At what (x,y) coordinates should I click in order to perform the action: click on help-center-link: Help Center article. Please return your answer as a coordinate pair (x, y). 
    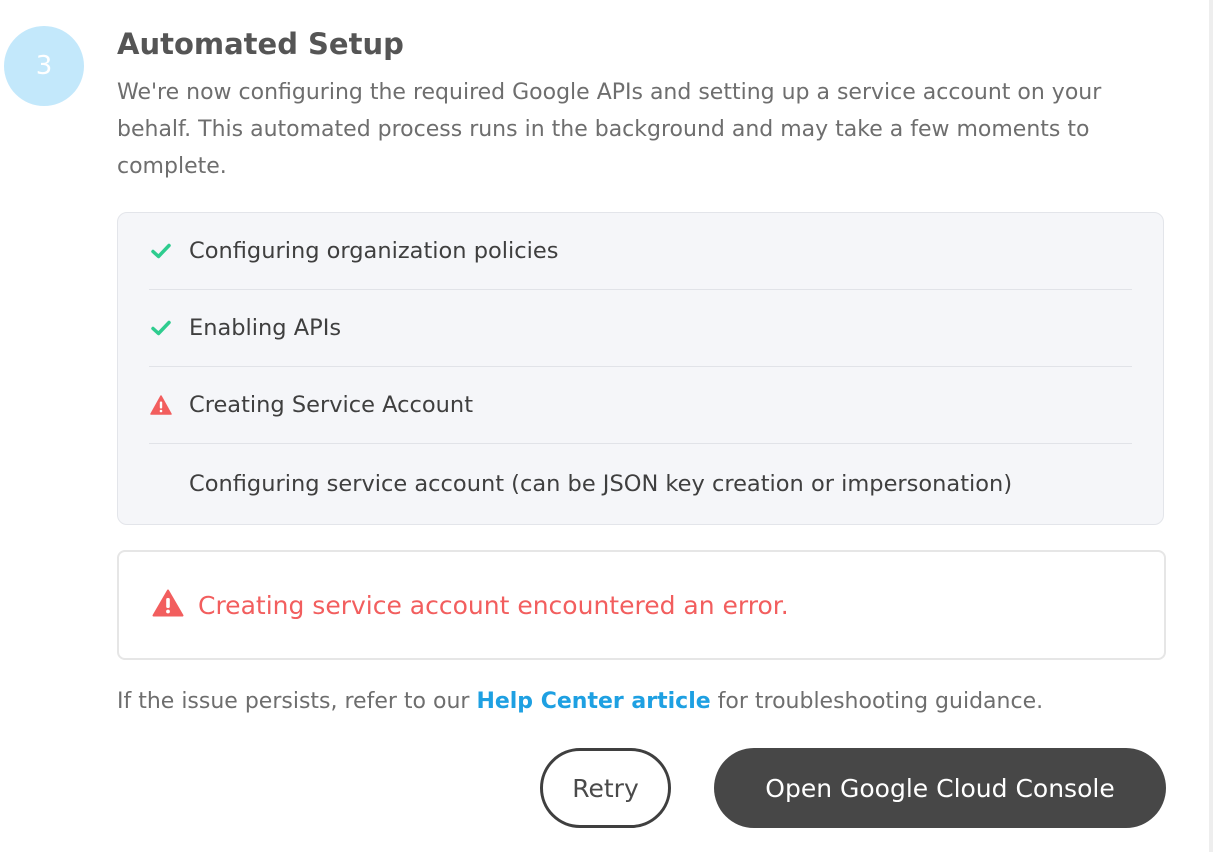
    Looking at the image, I should click on (593, 701).